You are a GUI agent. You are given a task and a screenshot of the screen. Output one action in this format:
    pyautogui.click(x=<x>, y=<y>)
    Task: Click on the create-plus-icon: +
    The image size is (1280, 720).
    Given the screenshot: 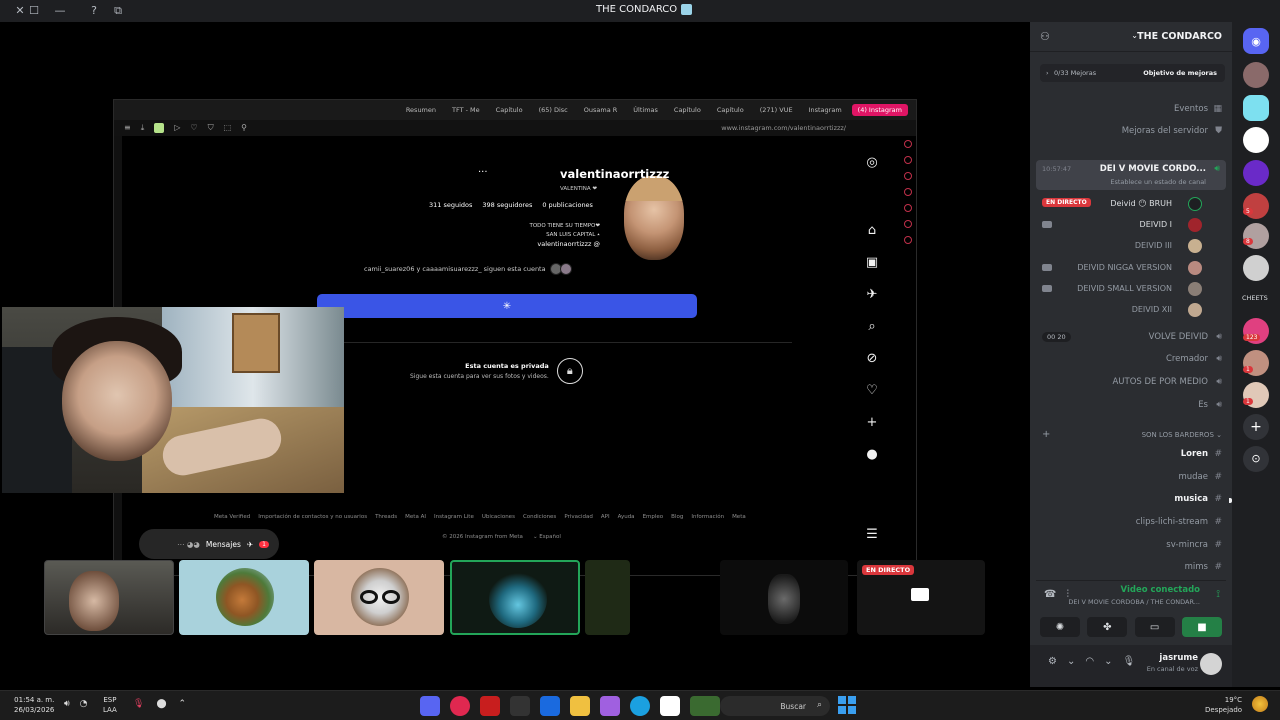 What is the action you would take?
    pyautogui.click(x=872, y=422)
    